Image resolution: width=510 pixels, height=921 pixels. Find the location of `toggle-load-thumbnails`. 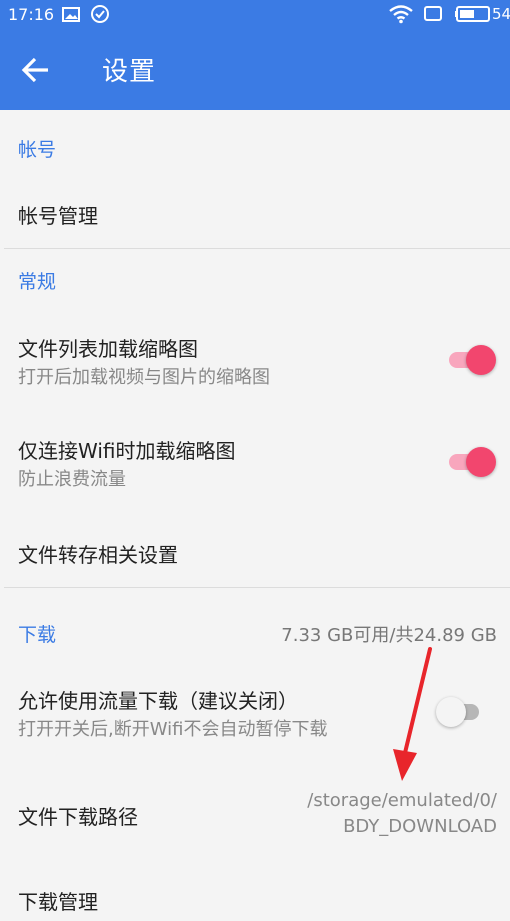

toggle-load-thumbnails is located at coordinates (471, 359).